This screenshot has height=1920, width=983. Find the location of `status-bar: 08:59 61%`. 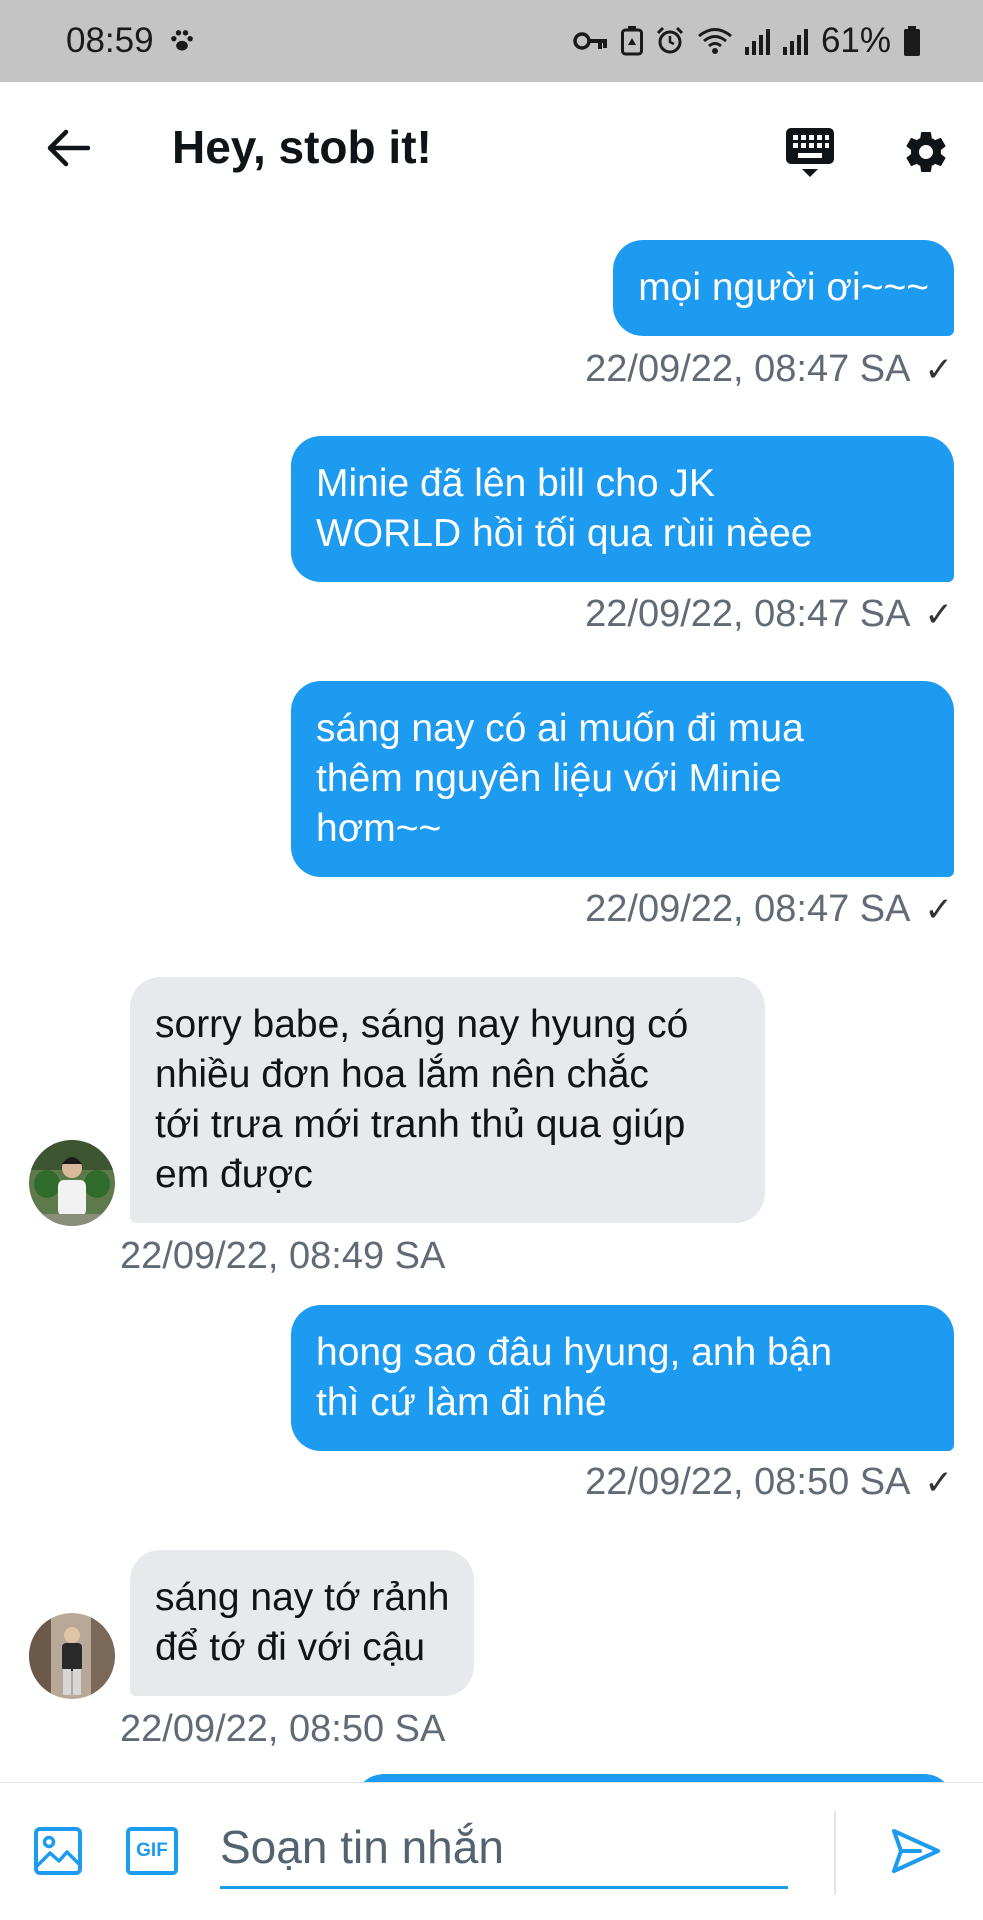

status-bar: 08:59 61% is located at coordinates (491, 41).